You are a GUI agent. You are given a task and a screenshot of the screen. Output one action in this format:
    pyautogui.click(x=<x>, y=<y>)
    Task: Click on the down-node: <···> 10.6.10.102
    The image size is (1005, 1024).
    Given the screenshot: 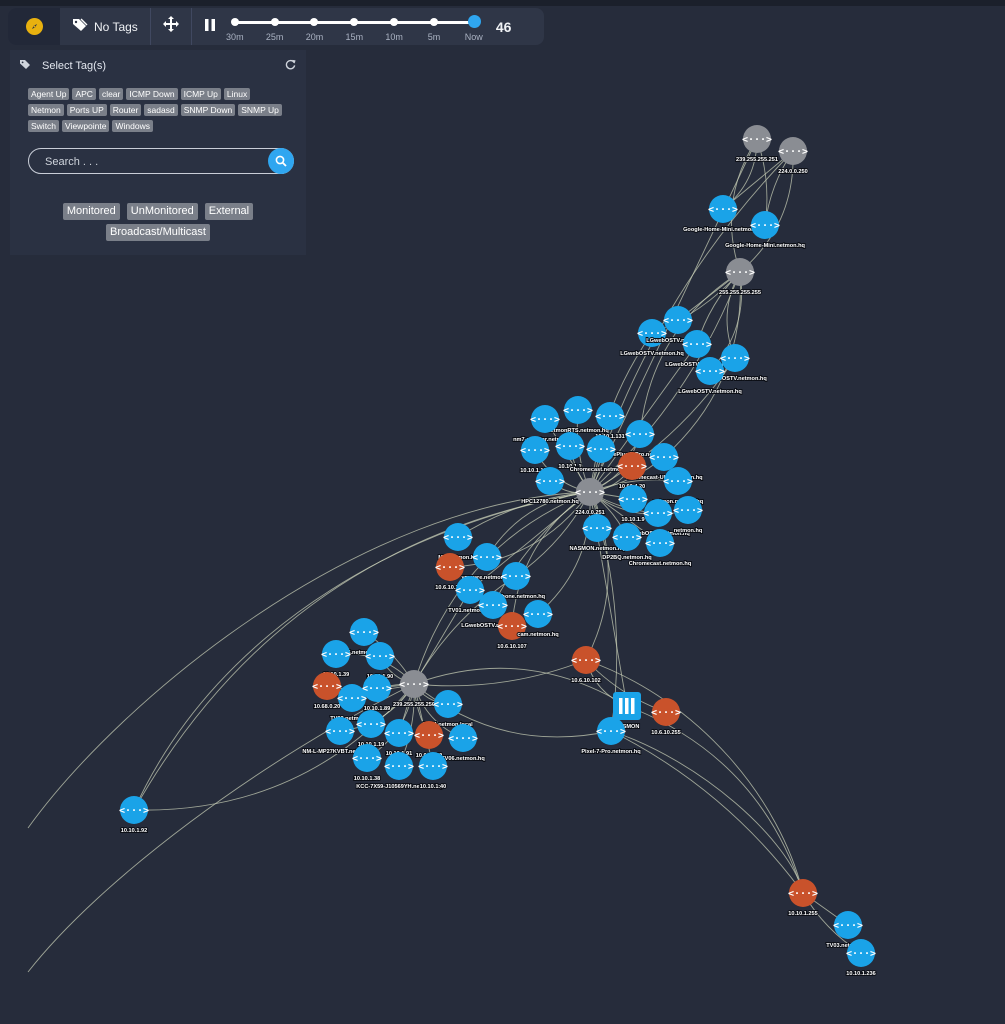 What is the action you would take?
    pyautogui.click(x=586, y=665)
    